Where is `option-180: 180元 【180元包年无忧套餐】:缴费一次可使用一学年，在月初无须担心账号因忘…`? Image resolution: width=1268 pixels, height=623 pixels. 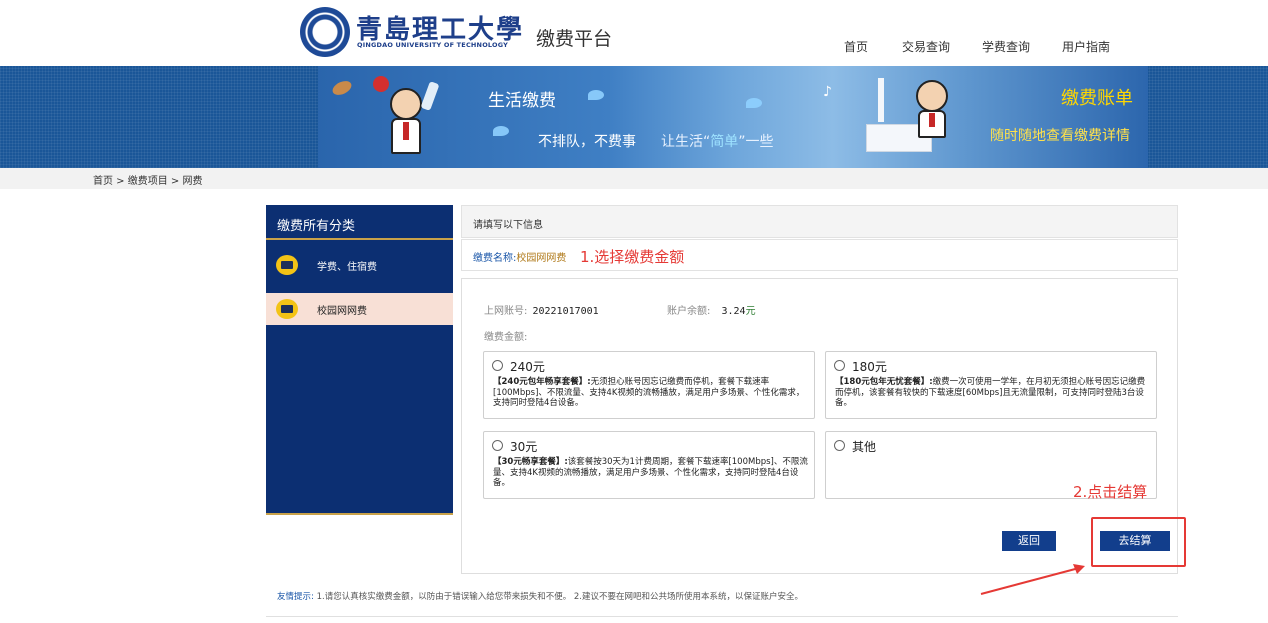
option-180: 180元 【180元包年无忧套餐】:缴费一次可使用一学年，在月初无须担心账号因忘… is located at coordinates (991, 385).